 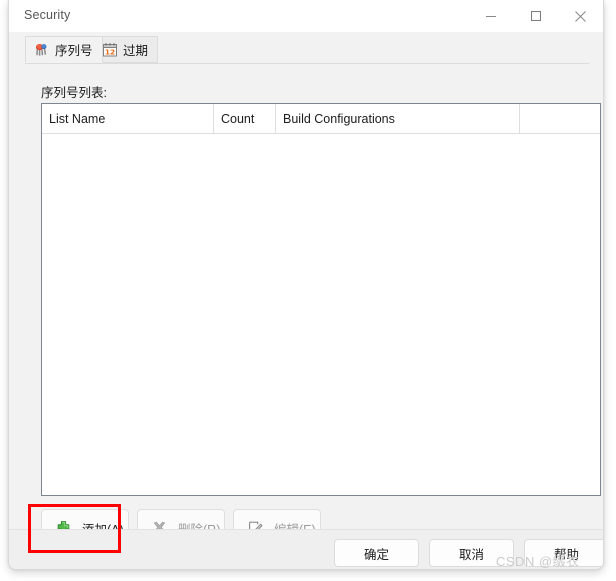 What do you see at coordinates (42, 50) in the screenshot?
I see `serial-number-icon` at bounding box center [42, 50].